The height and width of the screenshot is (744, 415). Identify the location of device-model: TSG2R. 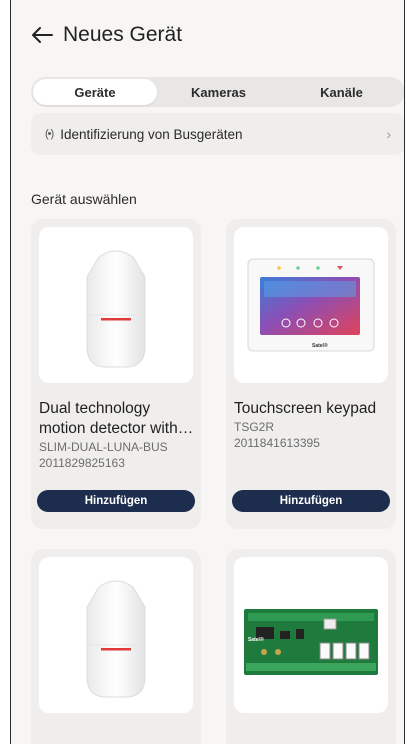
(254, 427).